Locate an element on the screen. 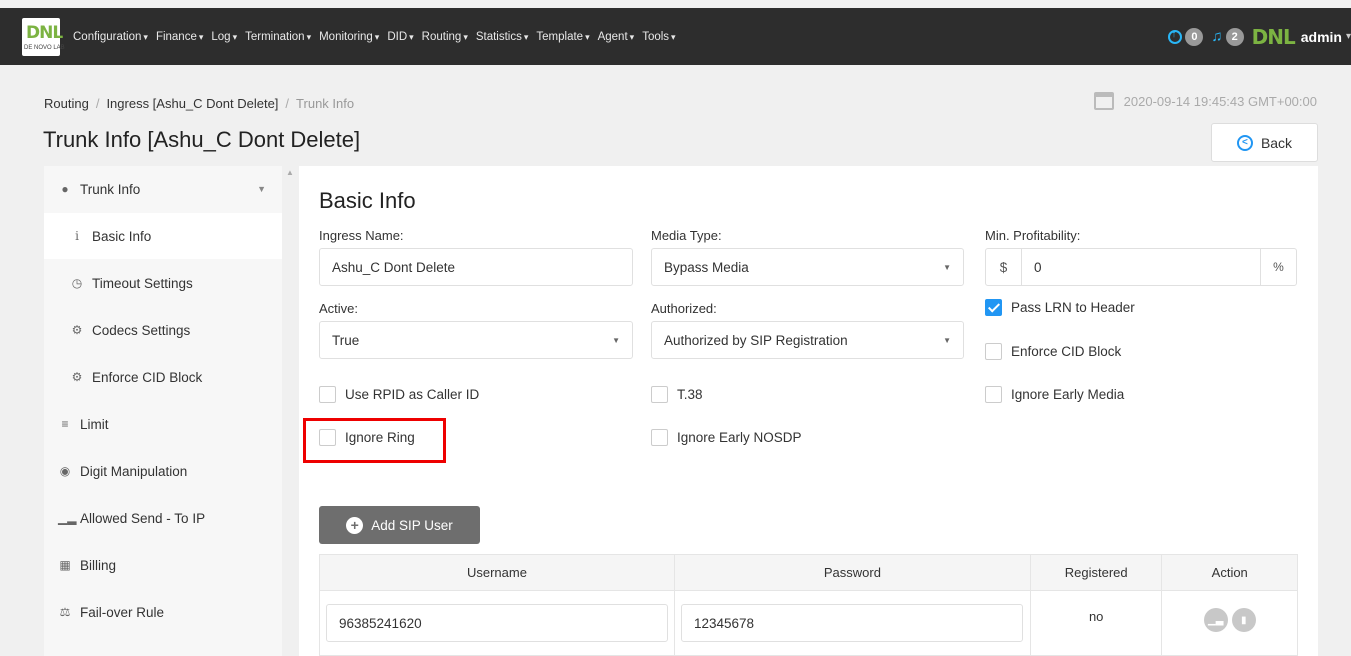 This screenshot has width=1351, height=656. ignore-early-media-checkbox: Ignore Early Media is located at coordinates (1054, 394).